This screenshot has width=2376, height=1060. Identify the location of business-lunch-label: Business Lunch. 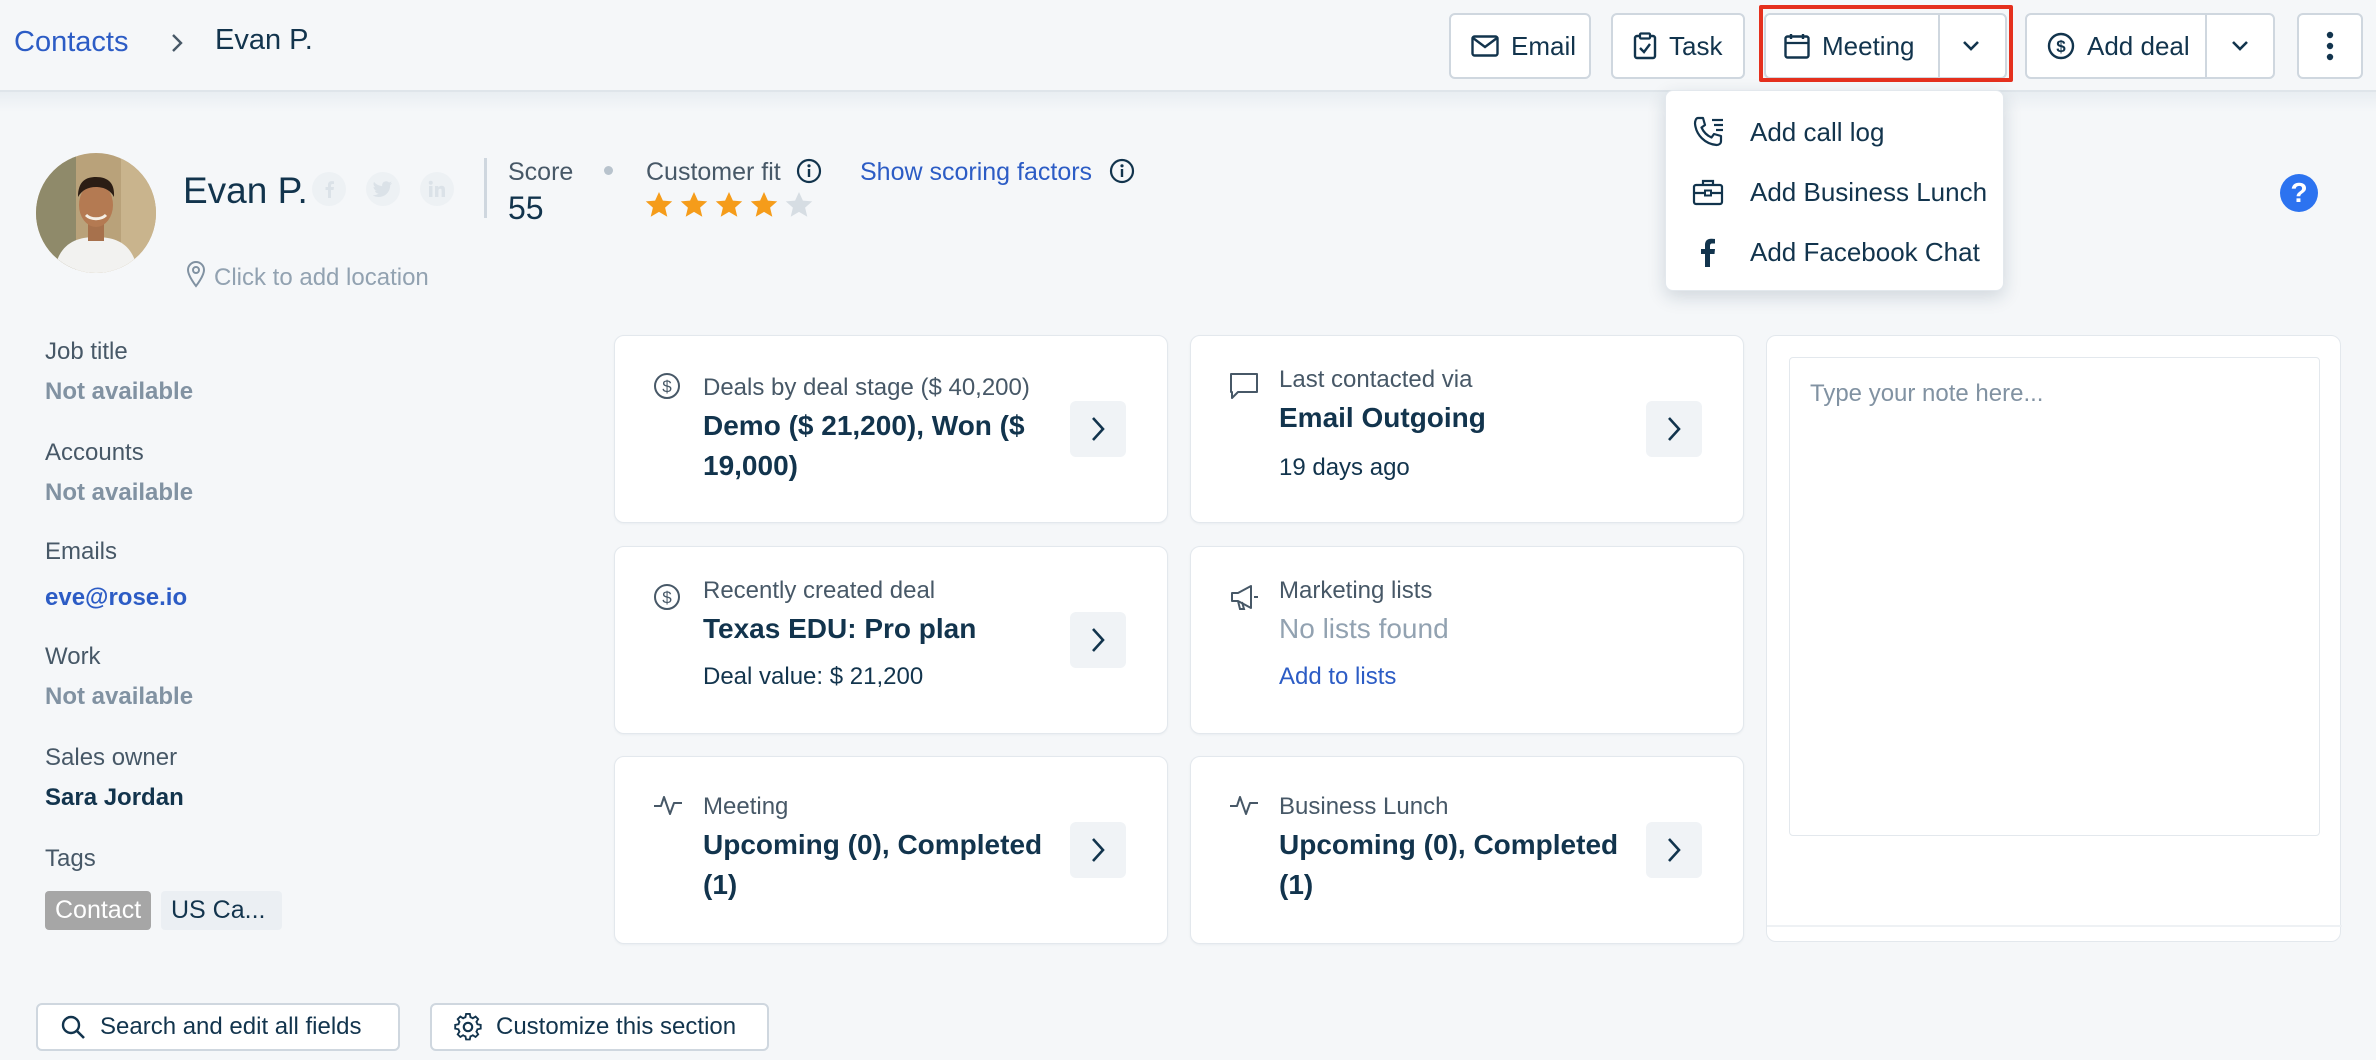
(1364, 806).